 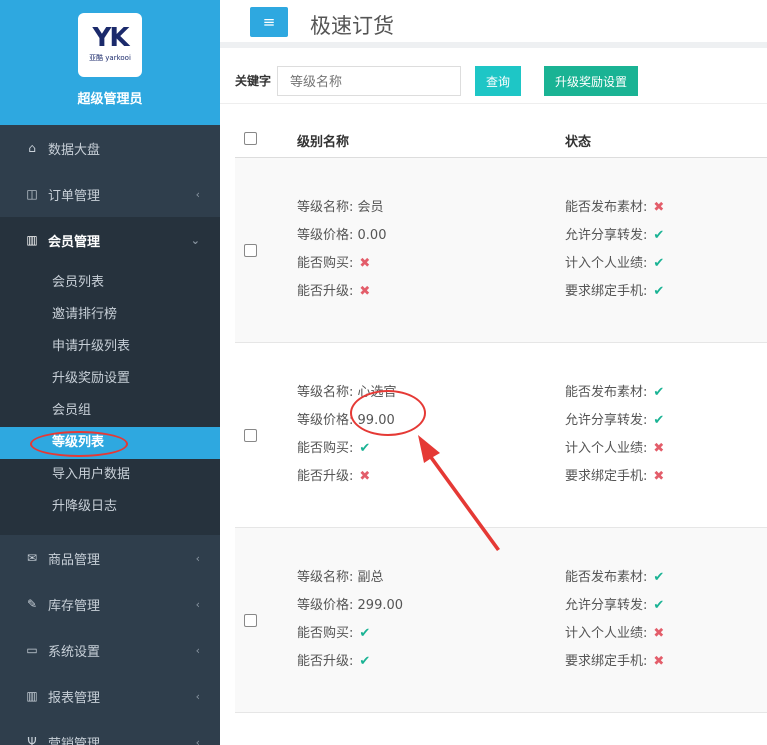 What do you see at coordinates (74, 652) in the screenshot?
I see `sidebar-item-label: 系统设置` at bounding box center [74, 652].